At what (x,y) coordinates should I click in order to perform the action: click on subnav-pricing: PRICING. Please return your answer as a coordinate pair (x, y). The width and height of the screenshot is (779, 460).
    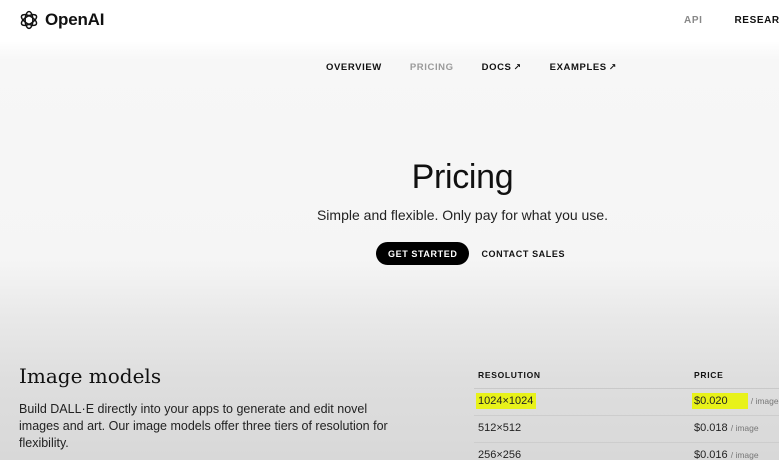
    Looking at the image, I should click on (432, 67).